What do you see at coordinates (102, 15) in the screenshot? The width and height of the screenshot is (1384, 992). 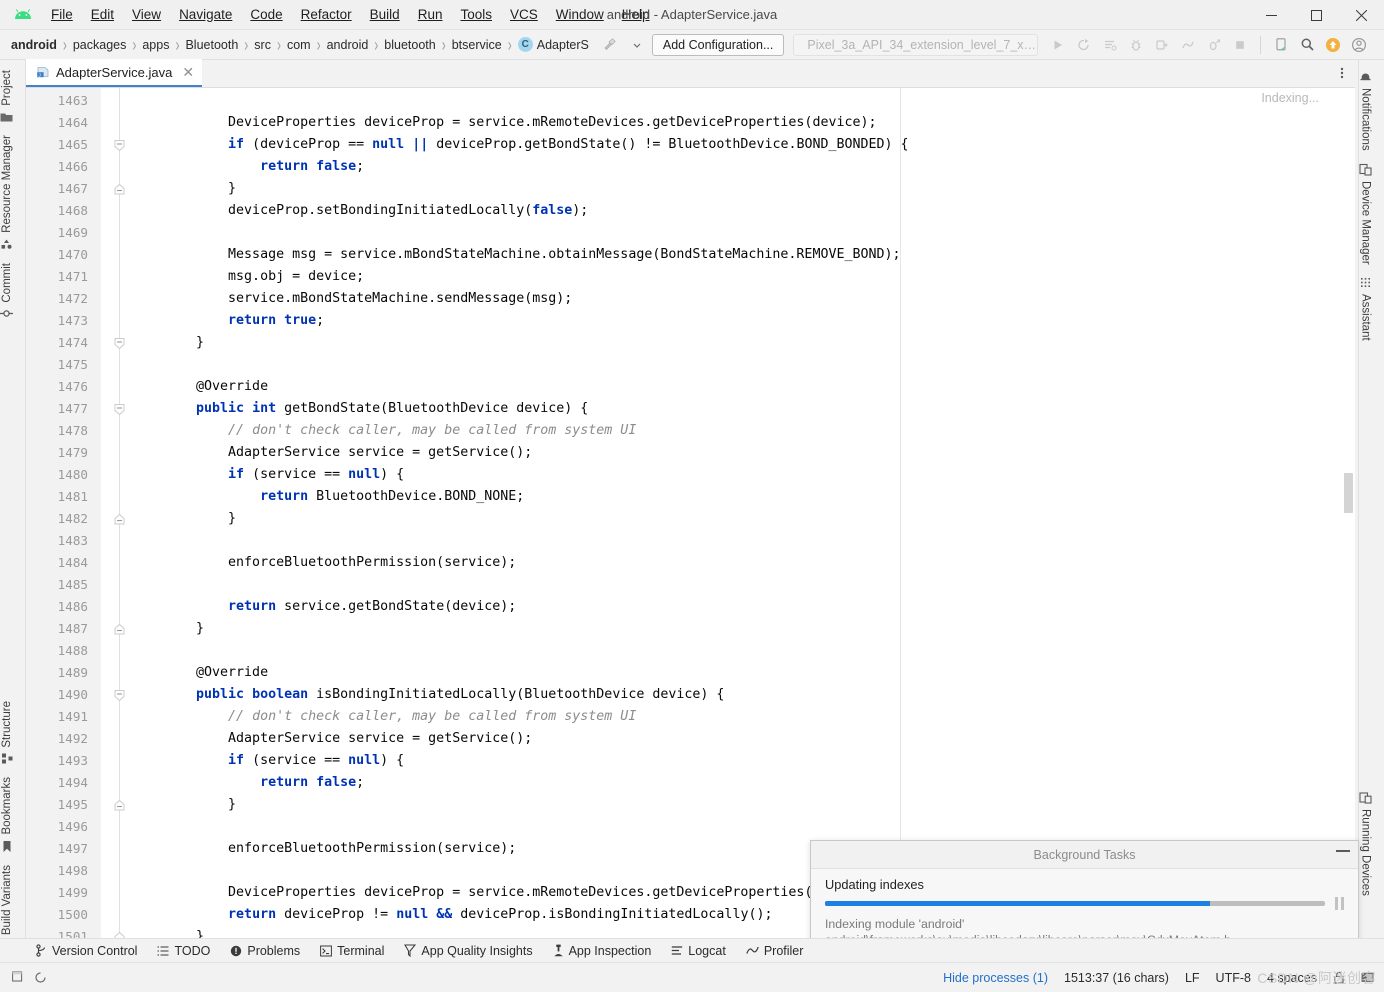 I see `menu-edit: Edit` at bounding box center [102, 15].